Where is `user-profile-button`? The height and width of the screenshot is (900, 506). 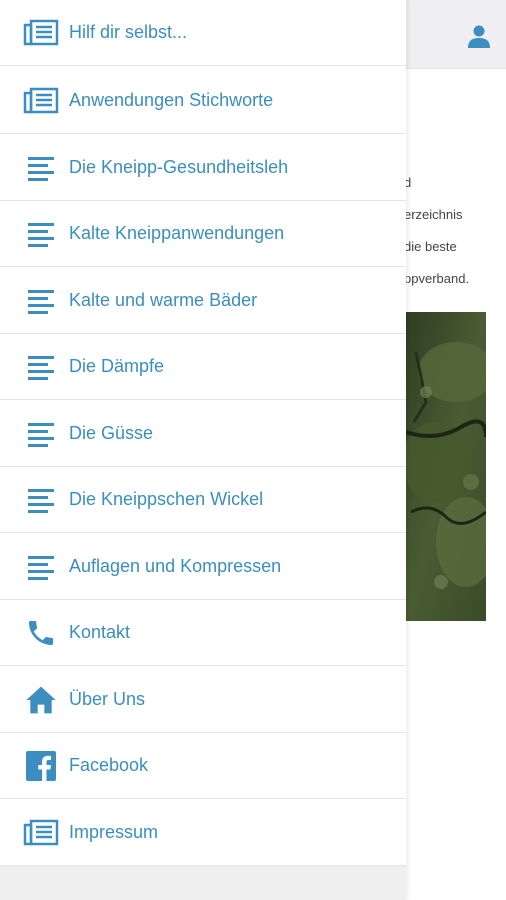 user-profile-button is located at coordinates (479, 36).